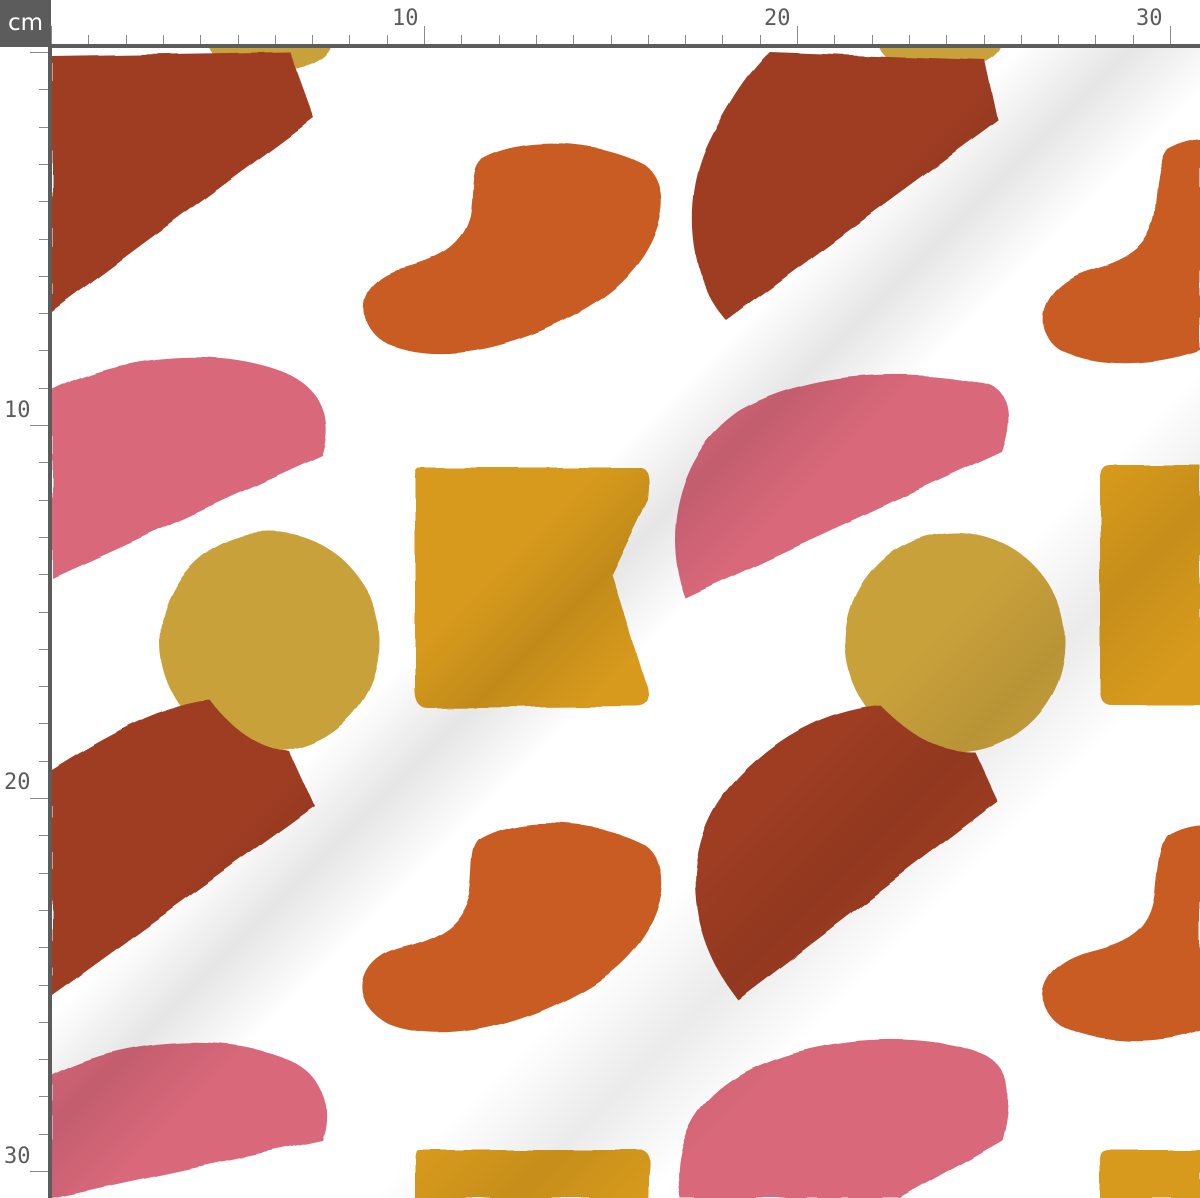 Image resolution: width=1200 pixels, height=1198 pixels. I want to click on top-ruler-label-20: 20, so click(777, 18).